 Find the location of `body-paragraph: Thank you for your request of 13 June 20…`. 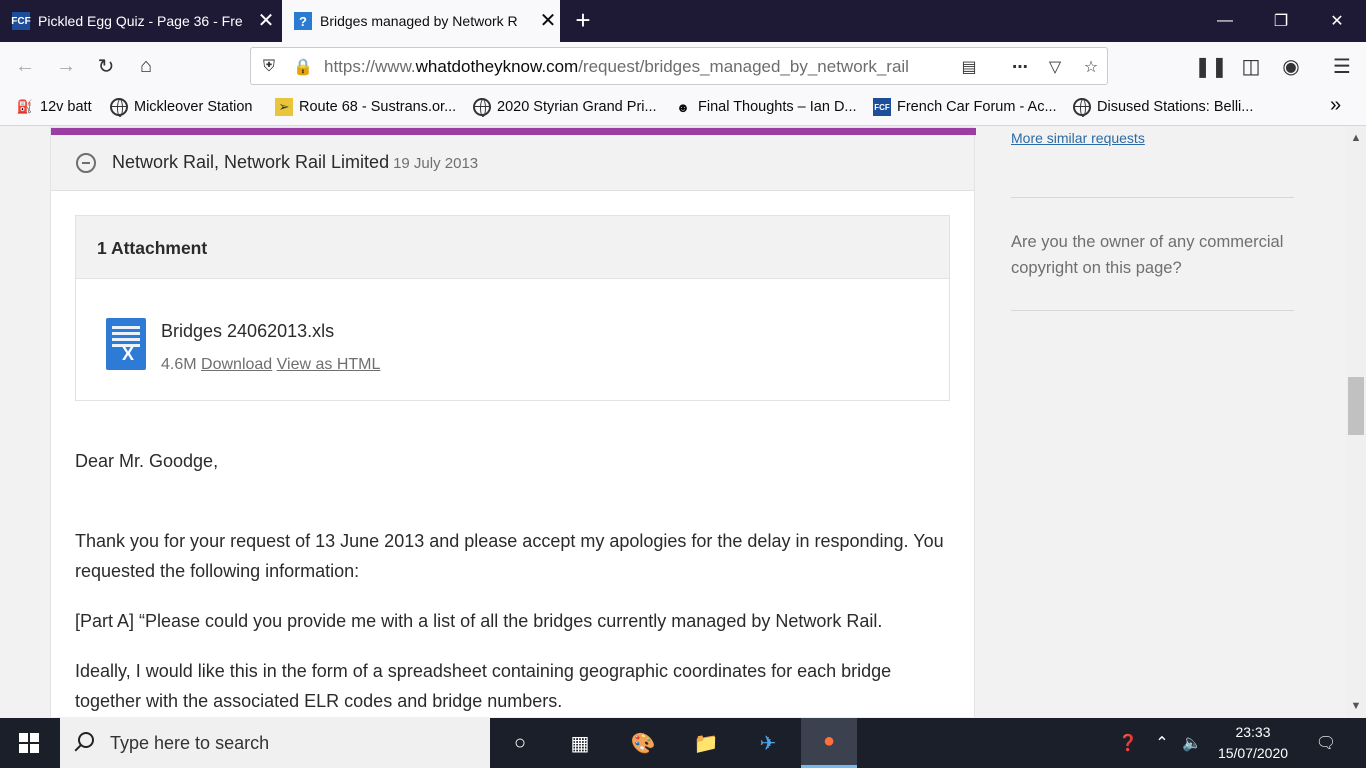

body-paragraph: Thank you for your request of 13 June 20… is located at coordinates (509, 556).